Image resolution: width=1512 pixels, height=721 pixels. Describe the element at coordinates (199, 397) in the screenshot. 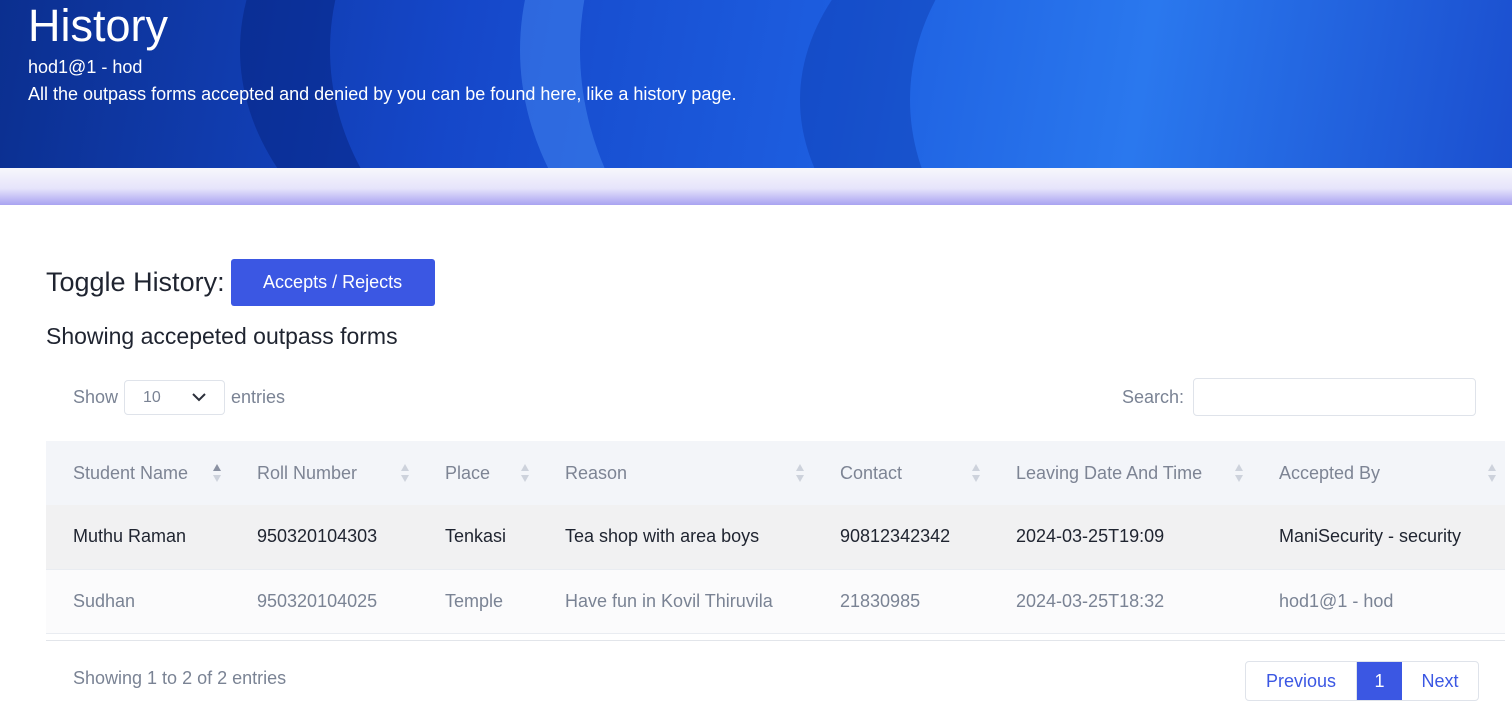

I see `chevron-down-icon` at that location.